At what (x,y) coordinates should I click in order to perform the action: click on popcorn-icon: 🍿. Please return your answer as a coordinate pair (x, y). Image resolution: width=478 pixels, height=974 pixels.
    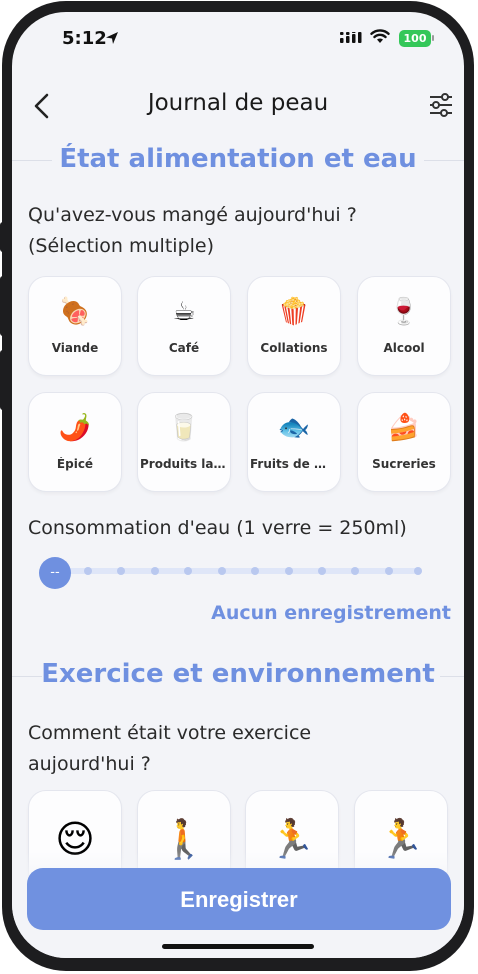
    Looking at the image, I should click on (294, 312).